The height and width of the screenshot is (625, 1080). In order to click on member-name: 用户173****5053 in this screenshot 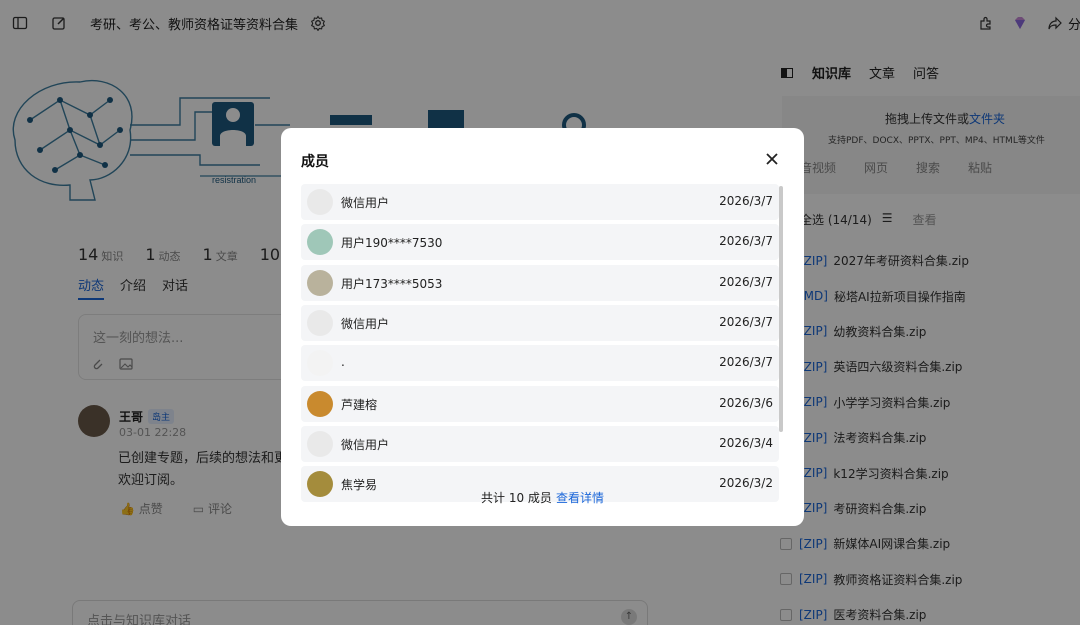, I will do `click(392, 283)`.